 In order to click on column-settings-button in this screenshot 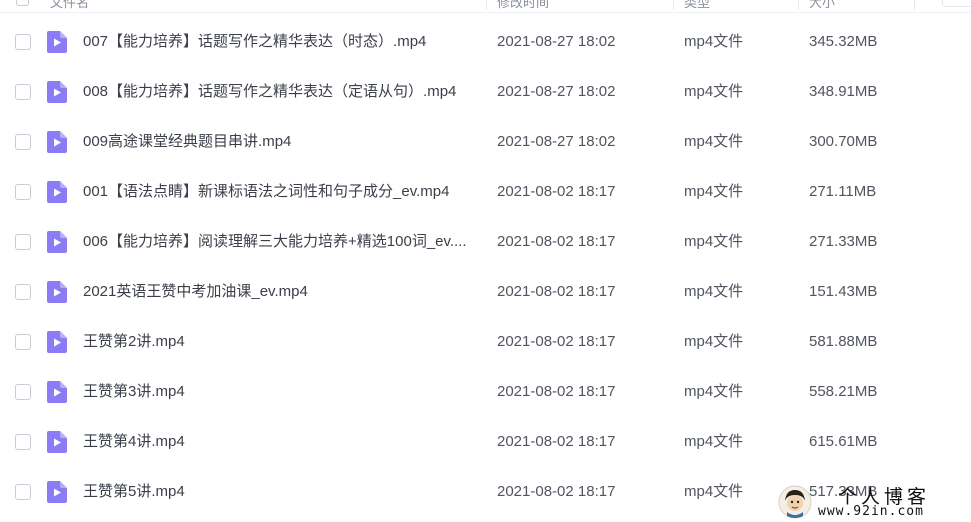, I will do `click(956, 3)`.